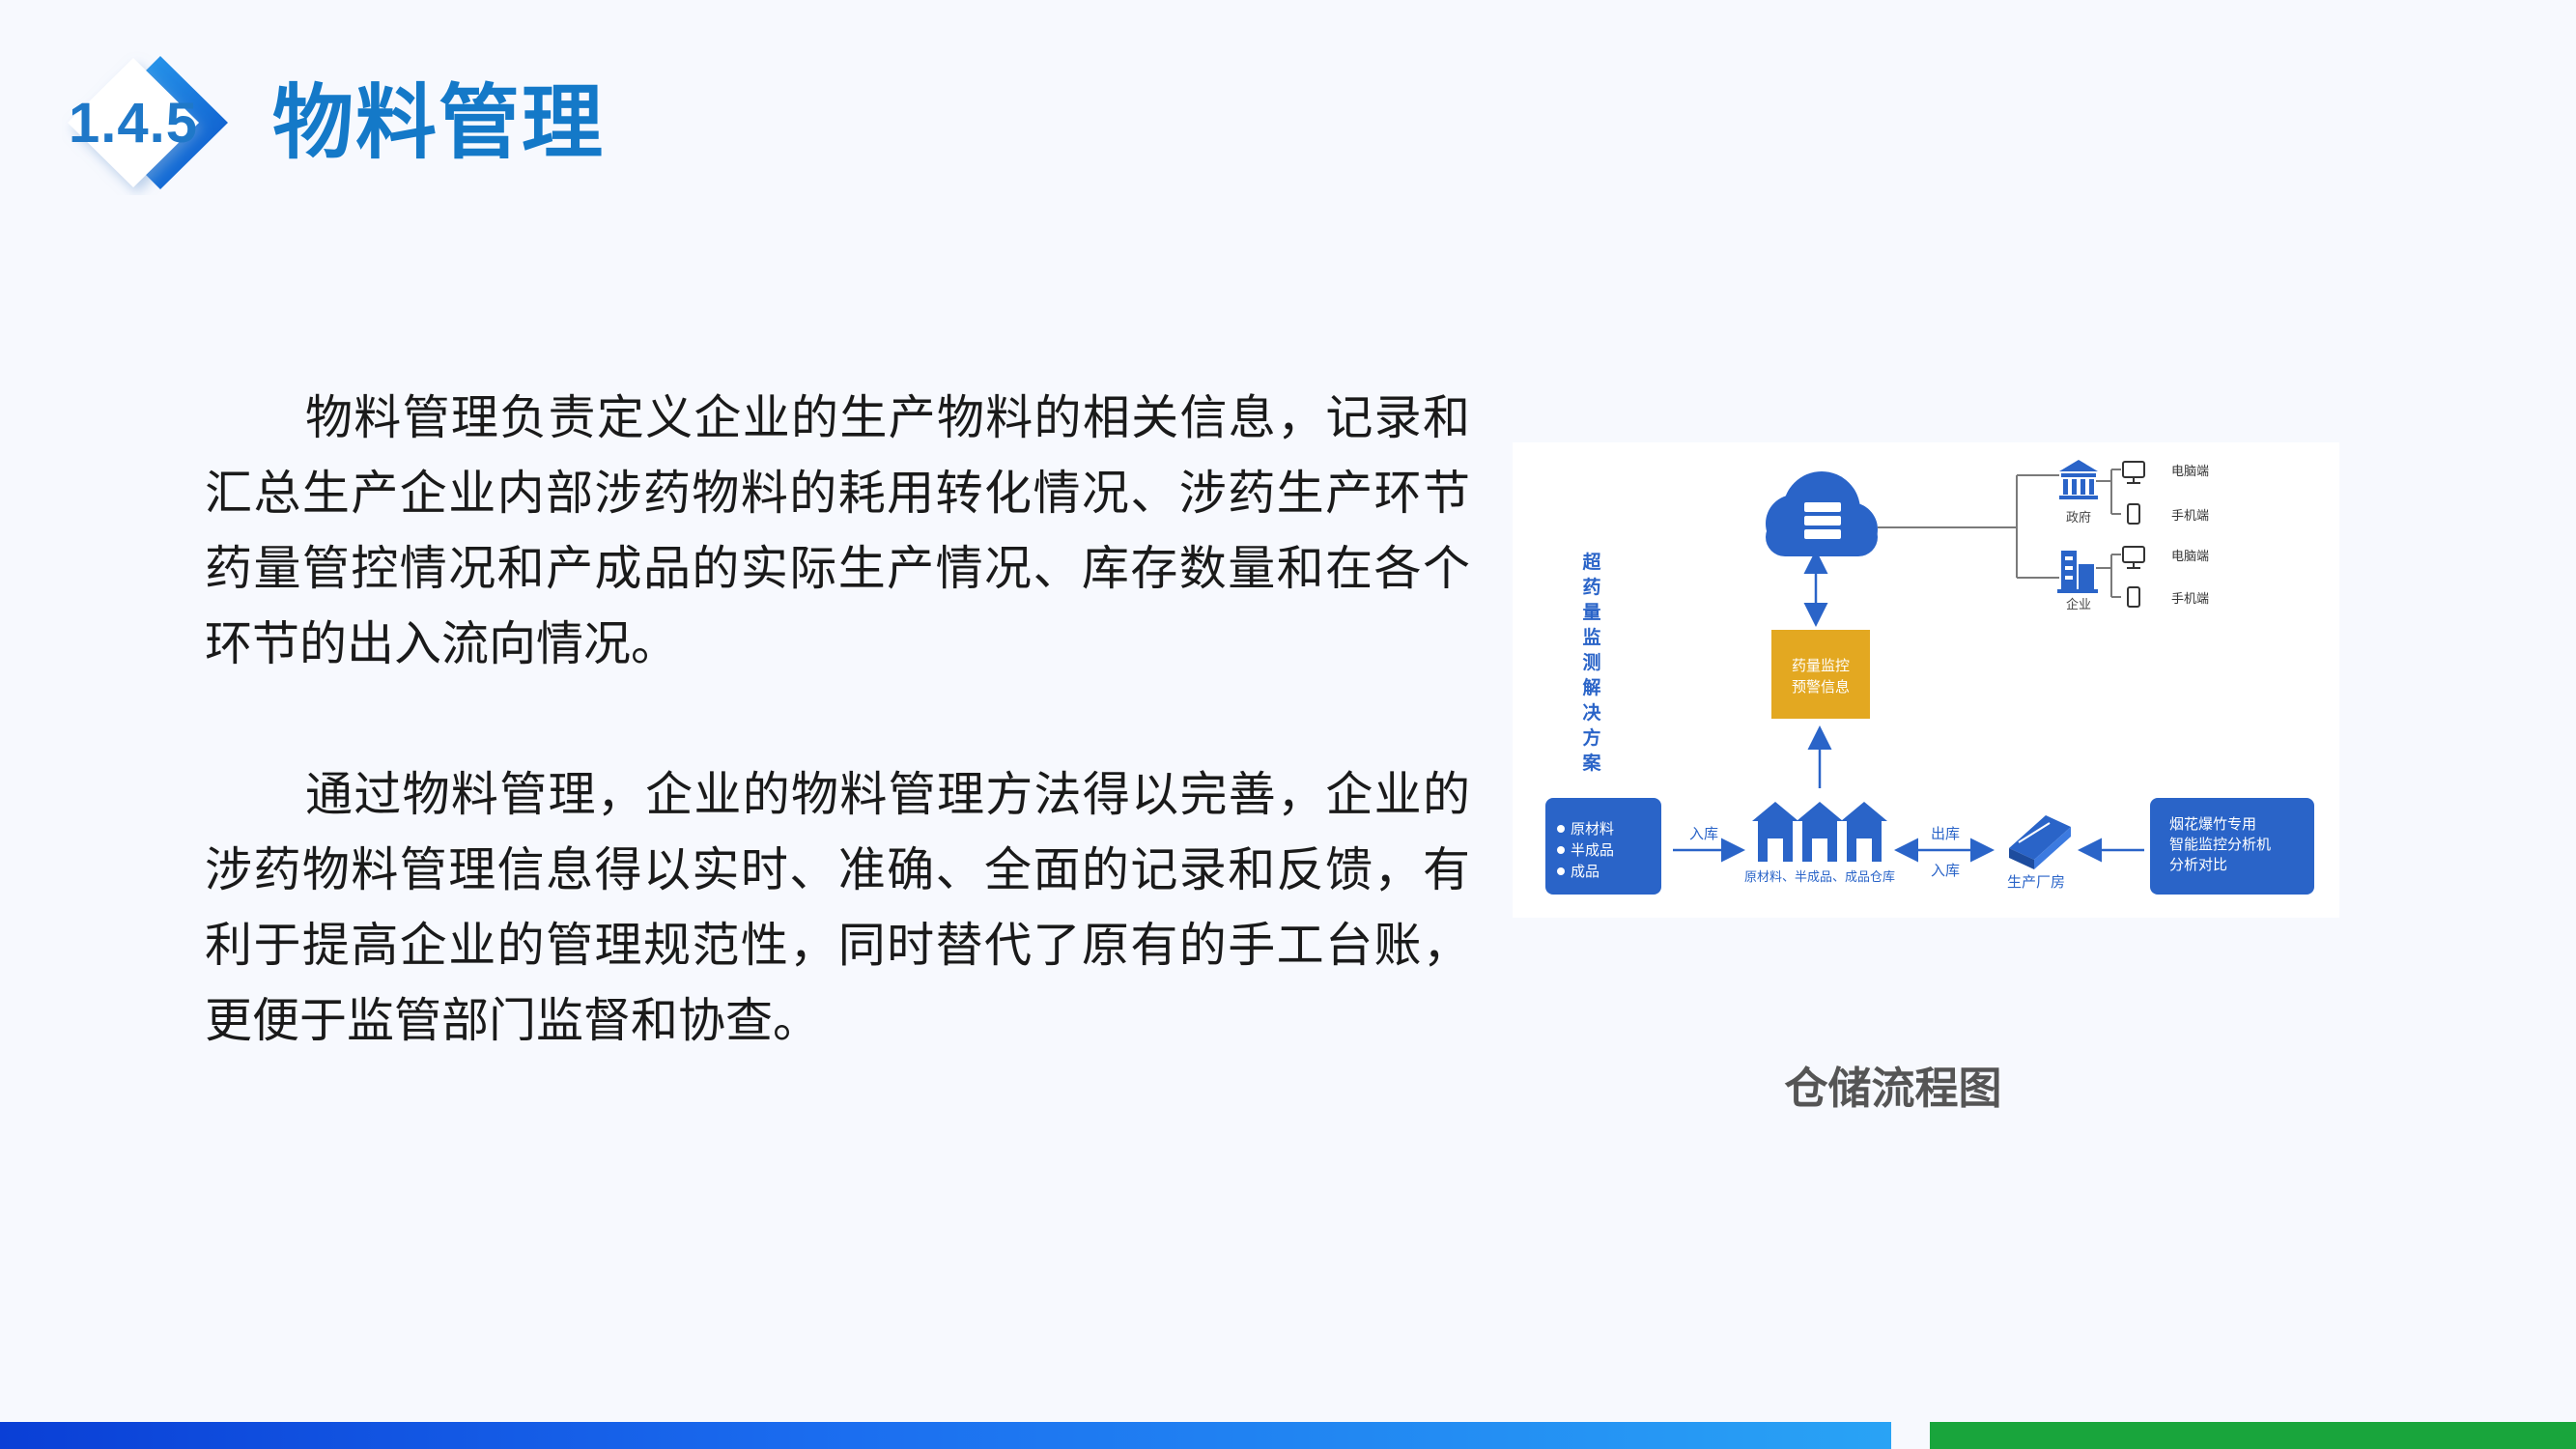 The width and height of the screenshot is (2576, 1449). I want to click on factory-icon, so click(2040, 842).